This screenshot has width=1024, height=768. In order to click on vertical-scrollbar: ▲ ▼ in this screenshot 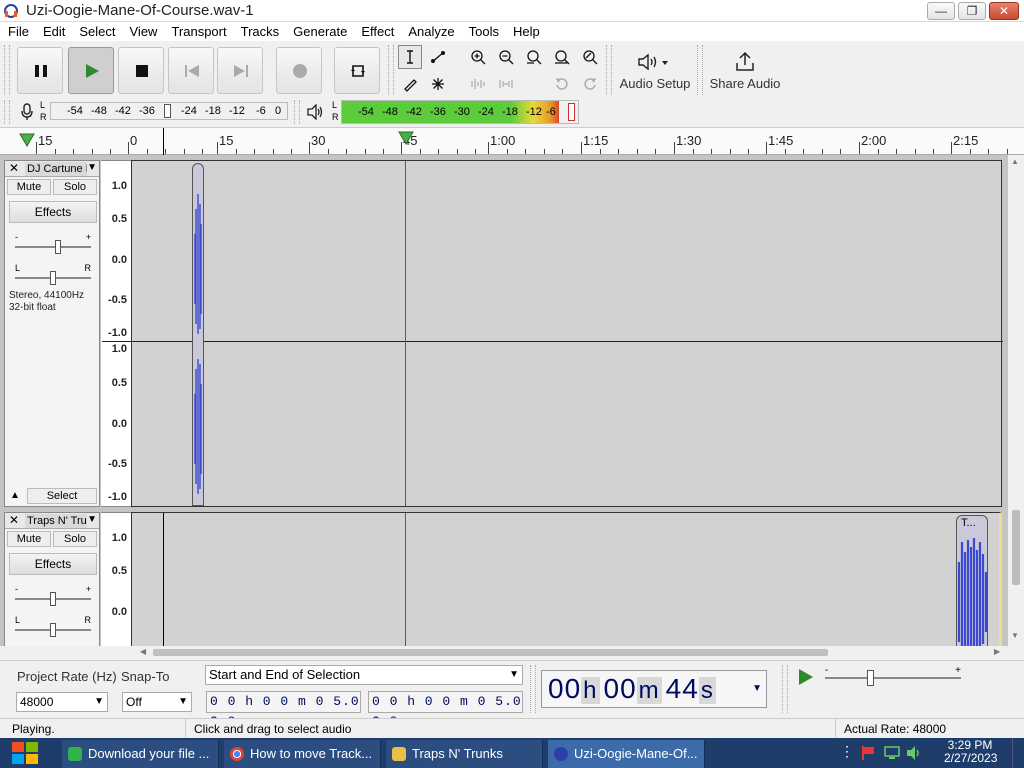, I will do `click(1016, 400)`.